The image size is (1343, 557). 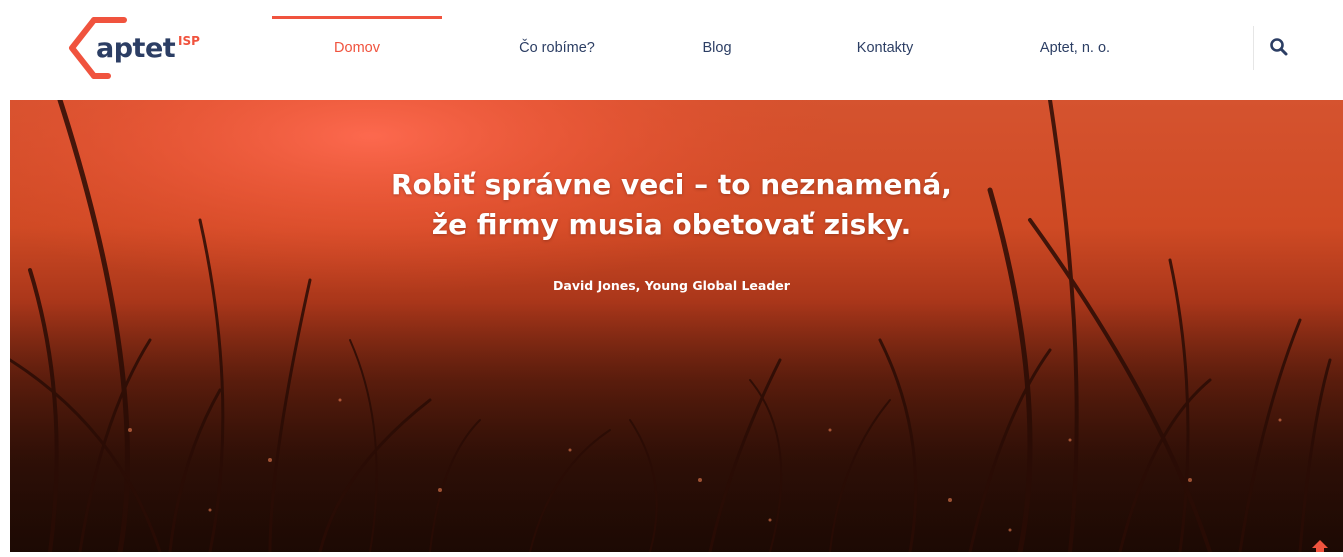 I want to click on nav-item-blog: Blog, so click(x=717, y=50).